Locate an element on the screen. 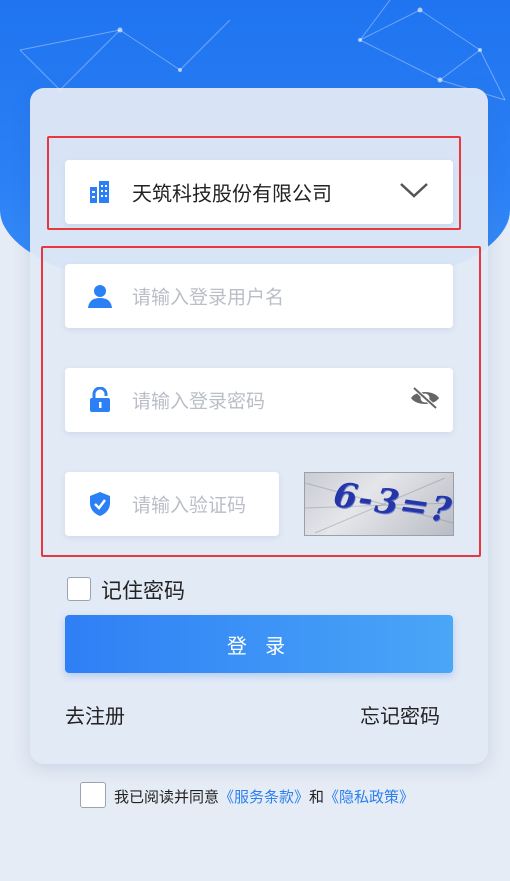 The image size is (510, 881). agreement-prefix: 我已阅读并同意 is located at coordinates (167, 797).